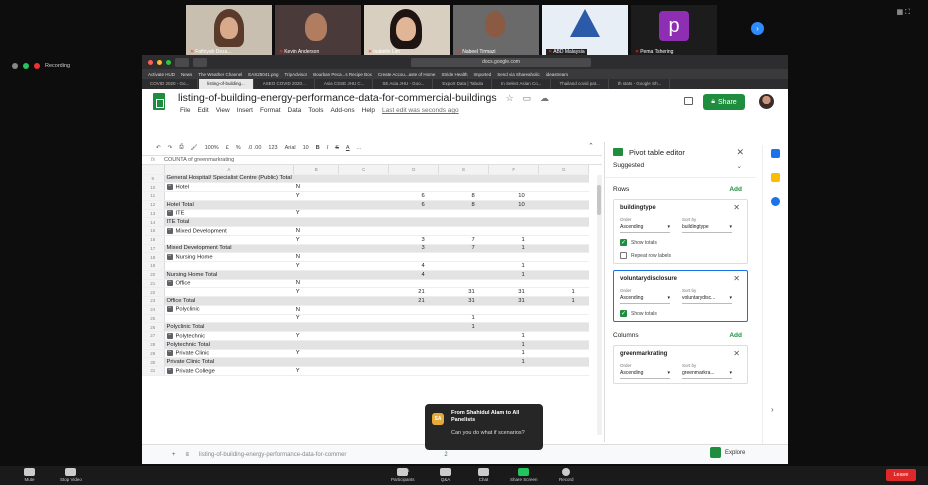  What do you see at coordinates (185, 110) in the screenshot?
I see `menu-file: File` at bounding box center [185, 110].